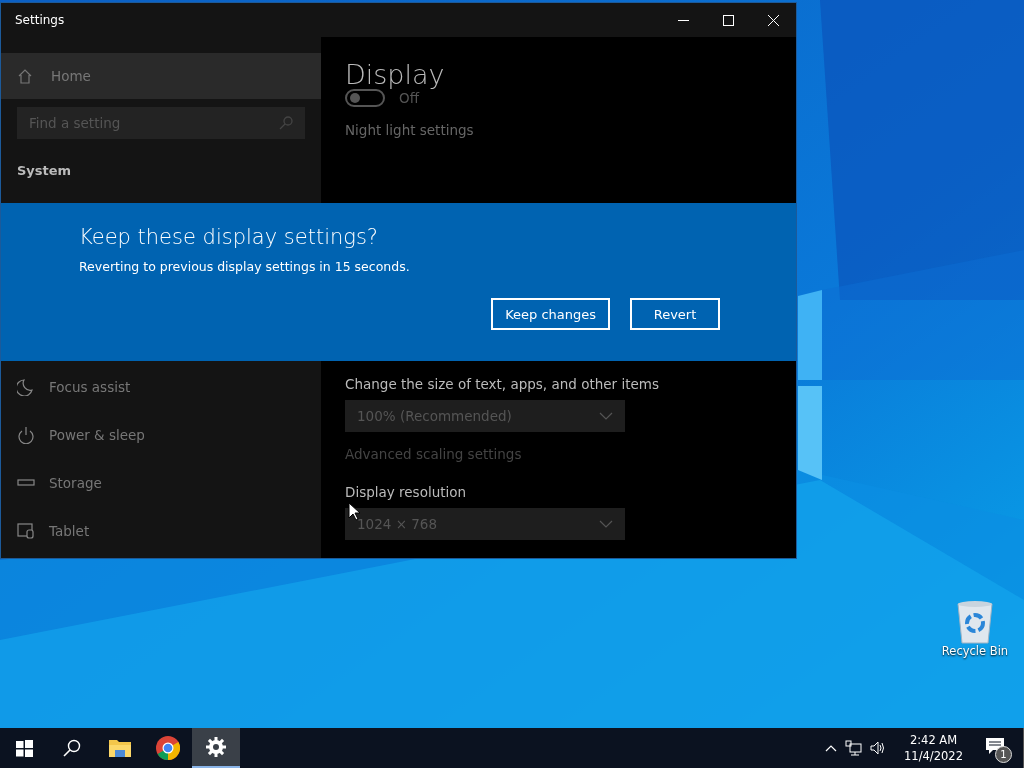  What do you see at coordinates (26, 387) in the screenshot?
I see `moon-icon` at bounding box center [26, 387].